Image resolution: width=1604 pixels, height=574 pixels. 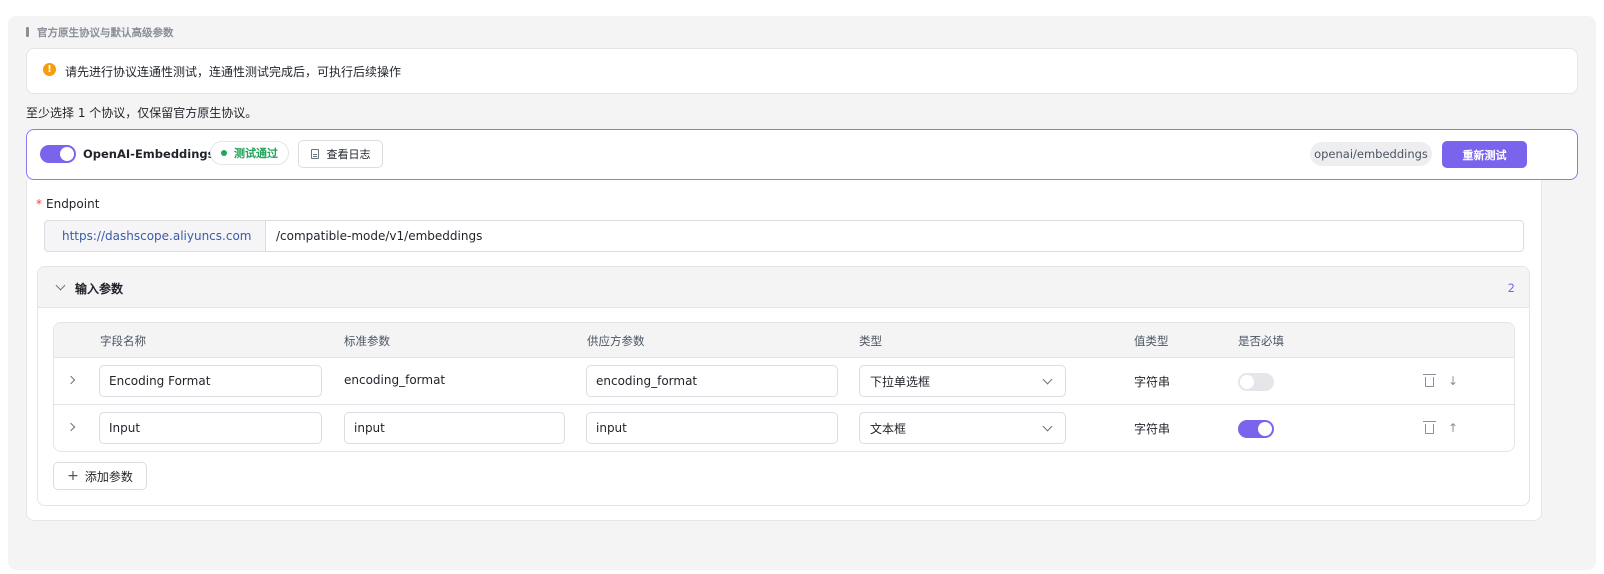 I want to click on field-name-input: Encoding Format, so click(x=210, y=381).